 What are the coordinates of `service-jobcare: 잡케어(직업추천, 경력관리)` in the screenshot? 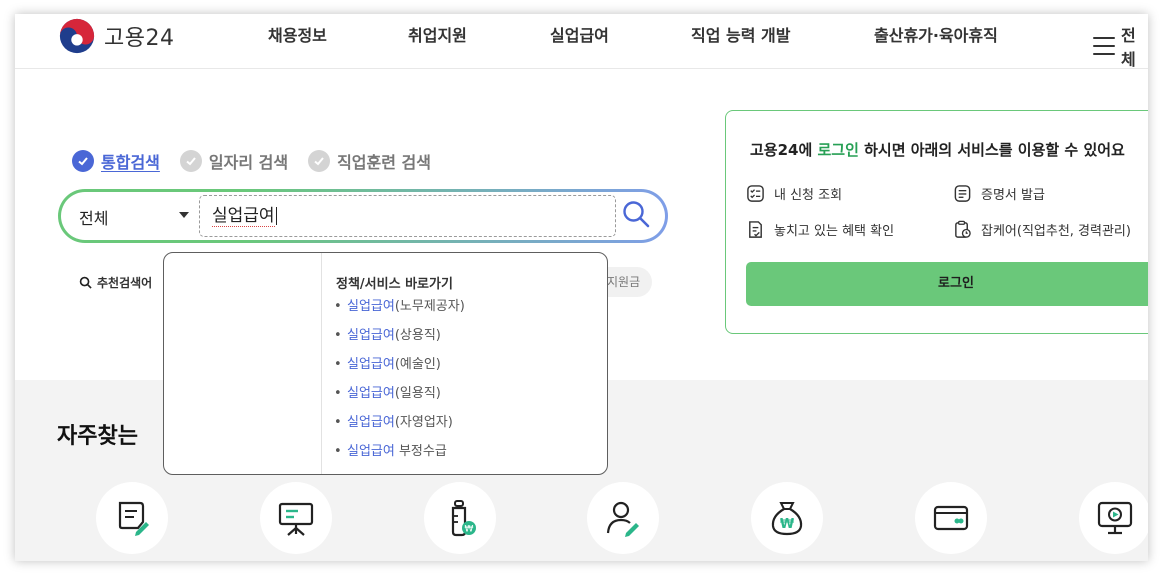 It's located at (1042, 229).